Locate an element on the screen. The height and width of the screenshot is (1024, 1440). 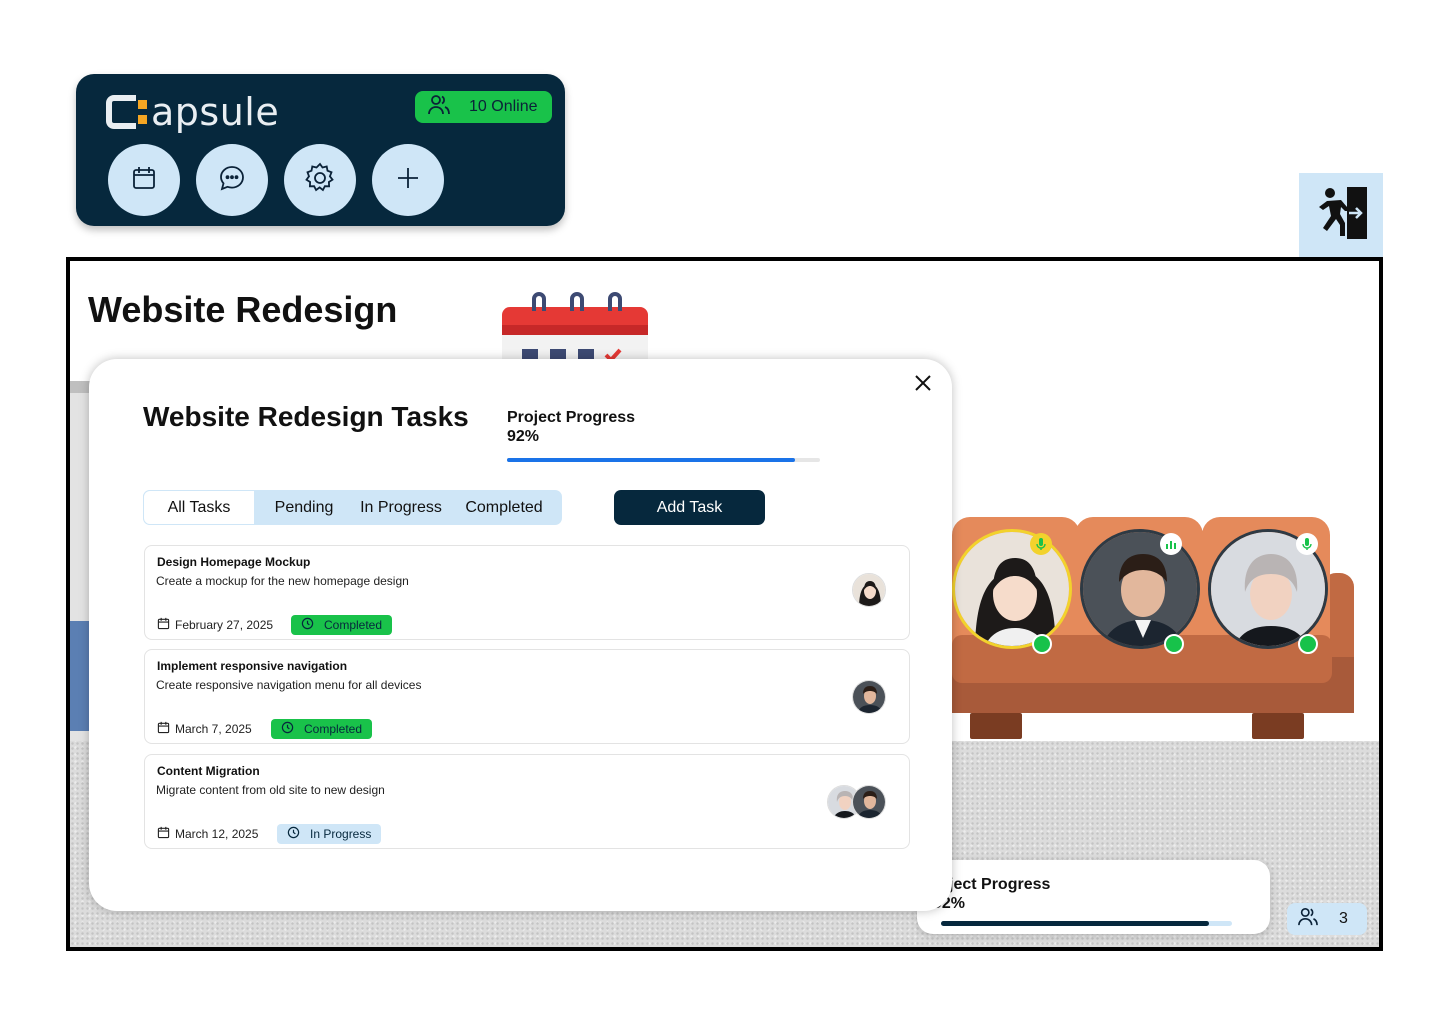
chat-icon is located at coordinates (232, 180).